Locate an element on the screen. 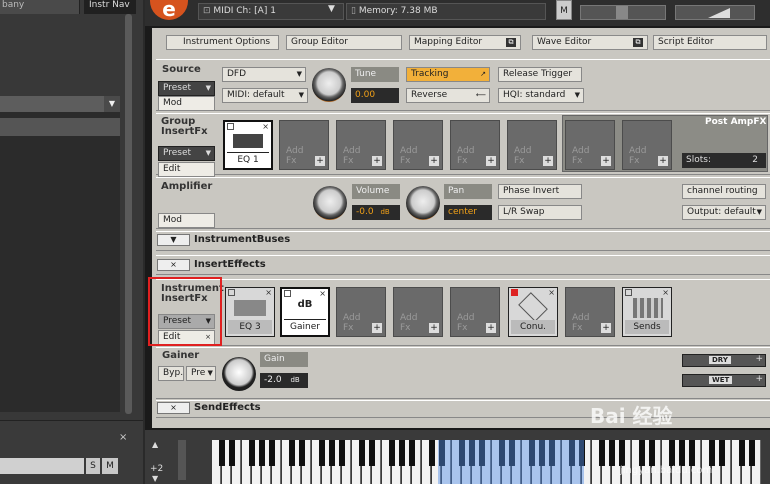 The width and height of the screenshot is (770, 484). group-preset-dropdown: Preset ▼ is located at coordinates (186, 153).